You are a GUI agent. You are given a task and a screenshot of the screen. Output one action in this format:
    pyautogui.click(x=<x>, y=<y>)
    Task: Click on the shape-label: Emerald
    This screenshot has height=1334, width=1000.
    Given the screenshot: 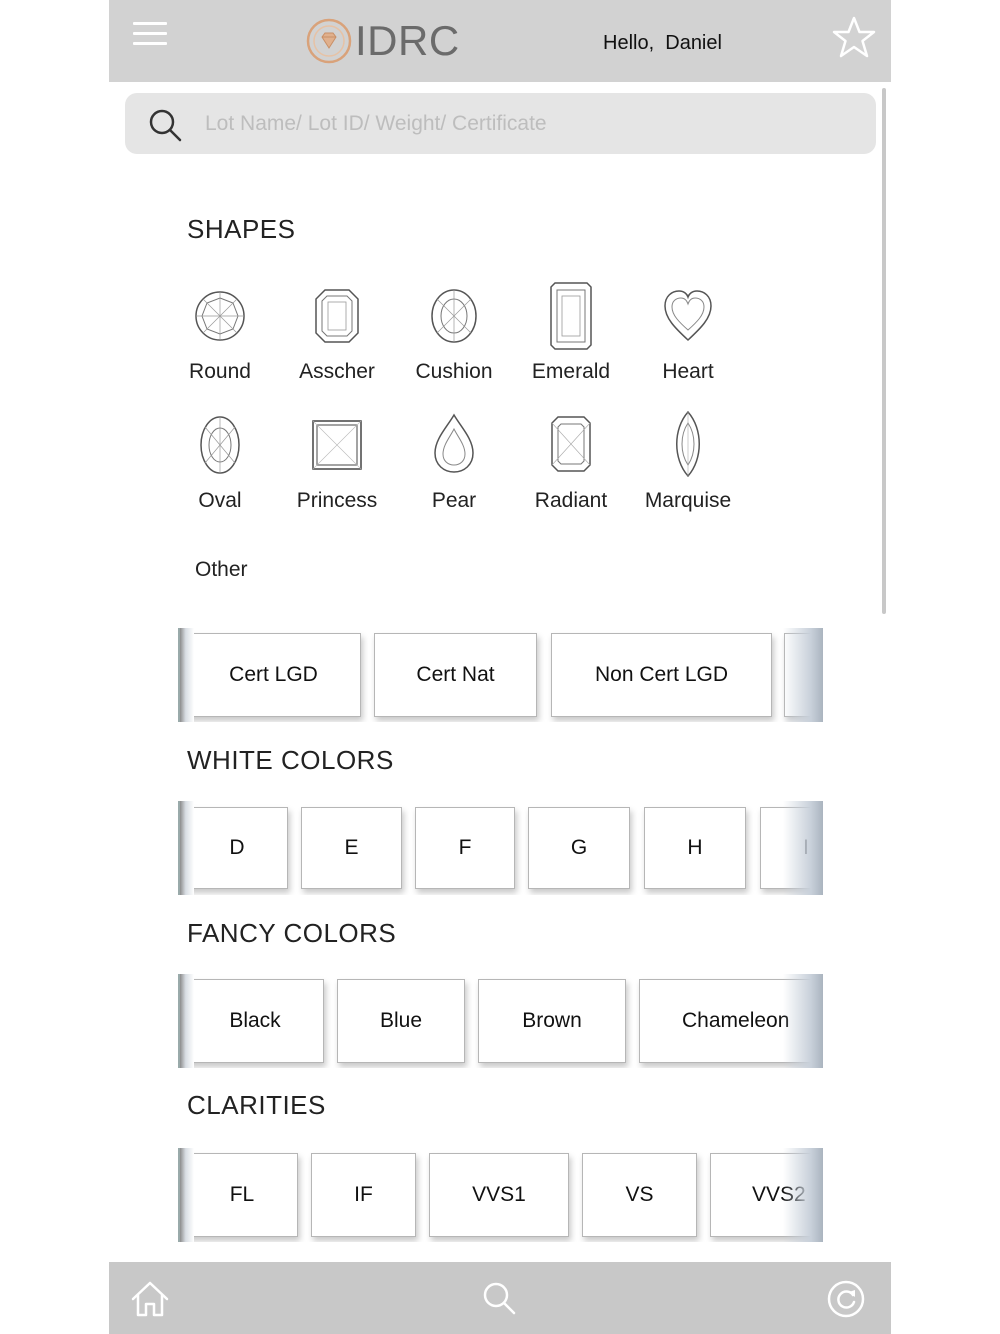 What is the action you would take?
    pyautogui.click(x=571, y=371)
    